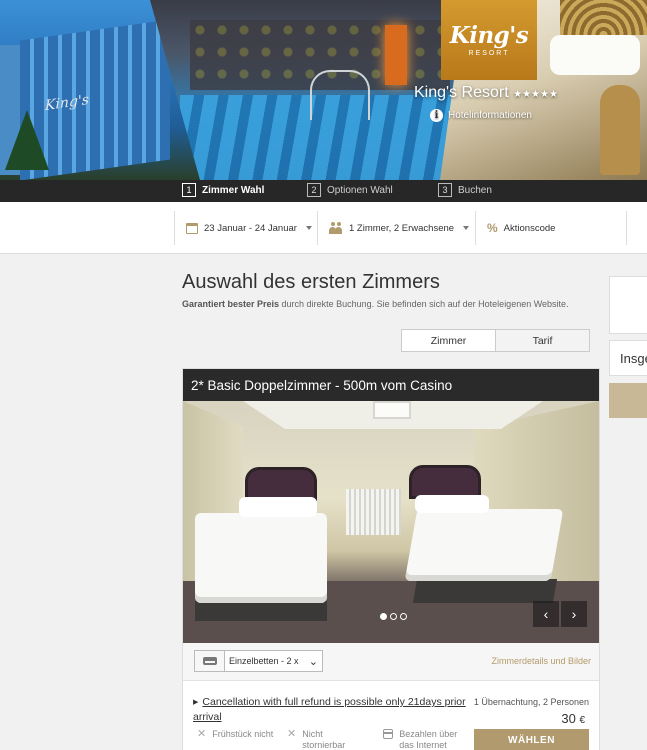 The height and width of the screenshot is (750, 647). I want to click on feature-online-payment: Bezahlen über das Internet, so click(428, 739).